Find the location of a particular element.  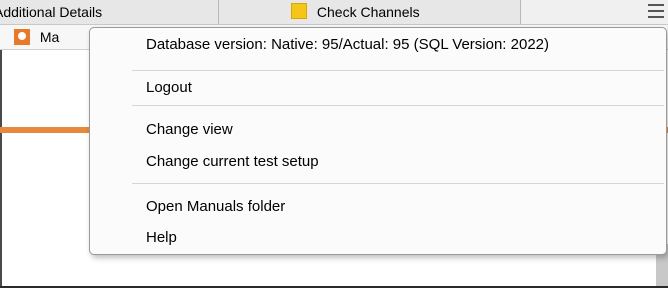

menu-item-help: Help is located at coordinates (378, 238).